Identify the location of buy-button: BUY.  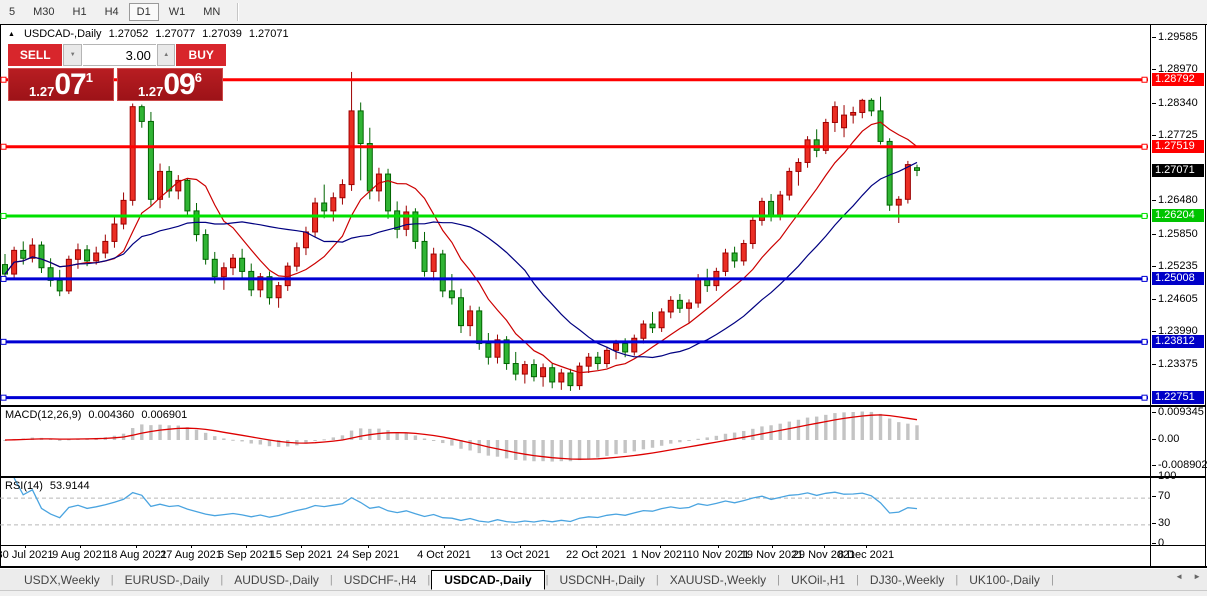
(201, 55).